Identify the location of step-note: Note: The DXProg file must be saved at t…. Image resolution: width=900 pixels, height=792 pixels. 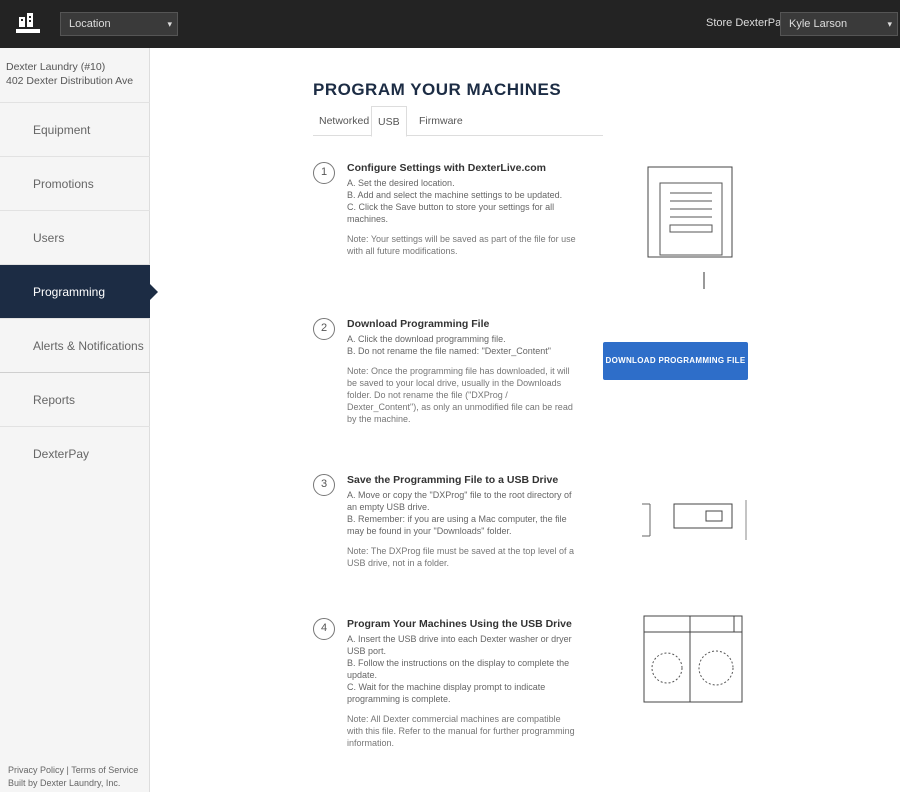
(460, 557).